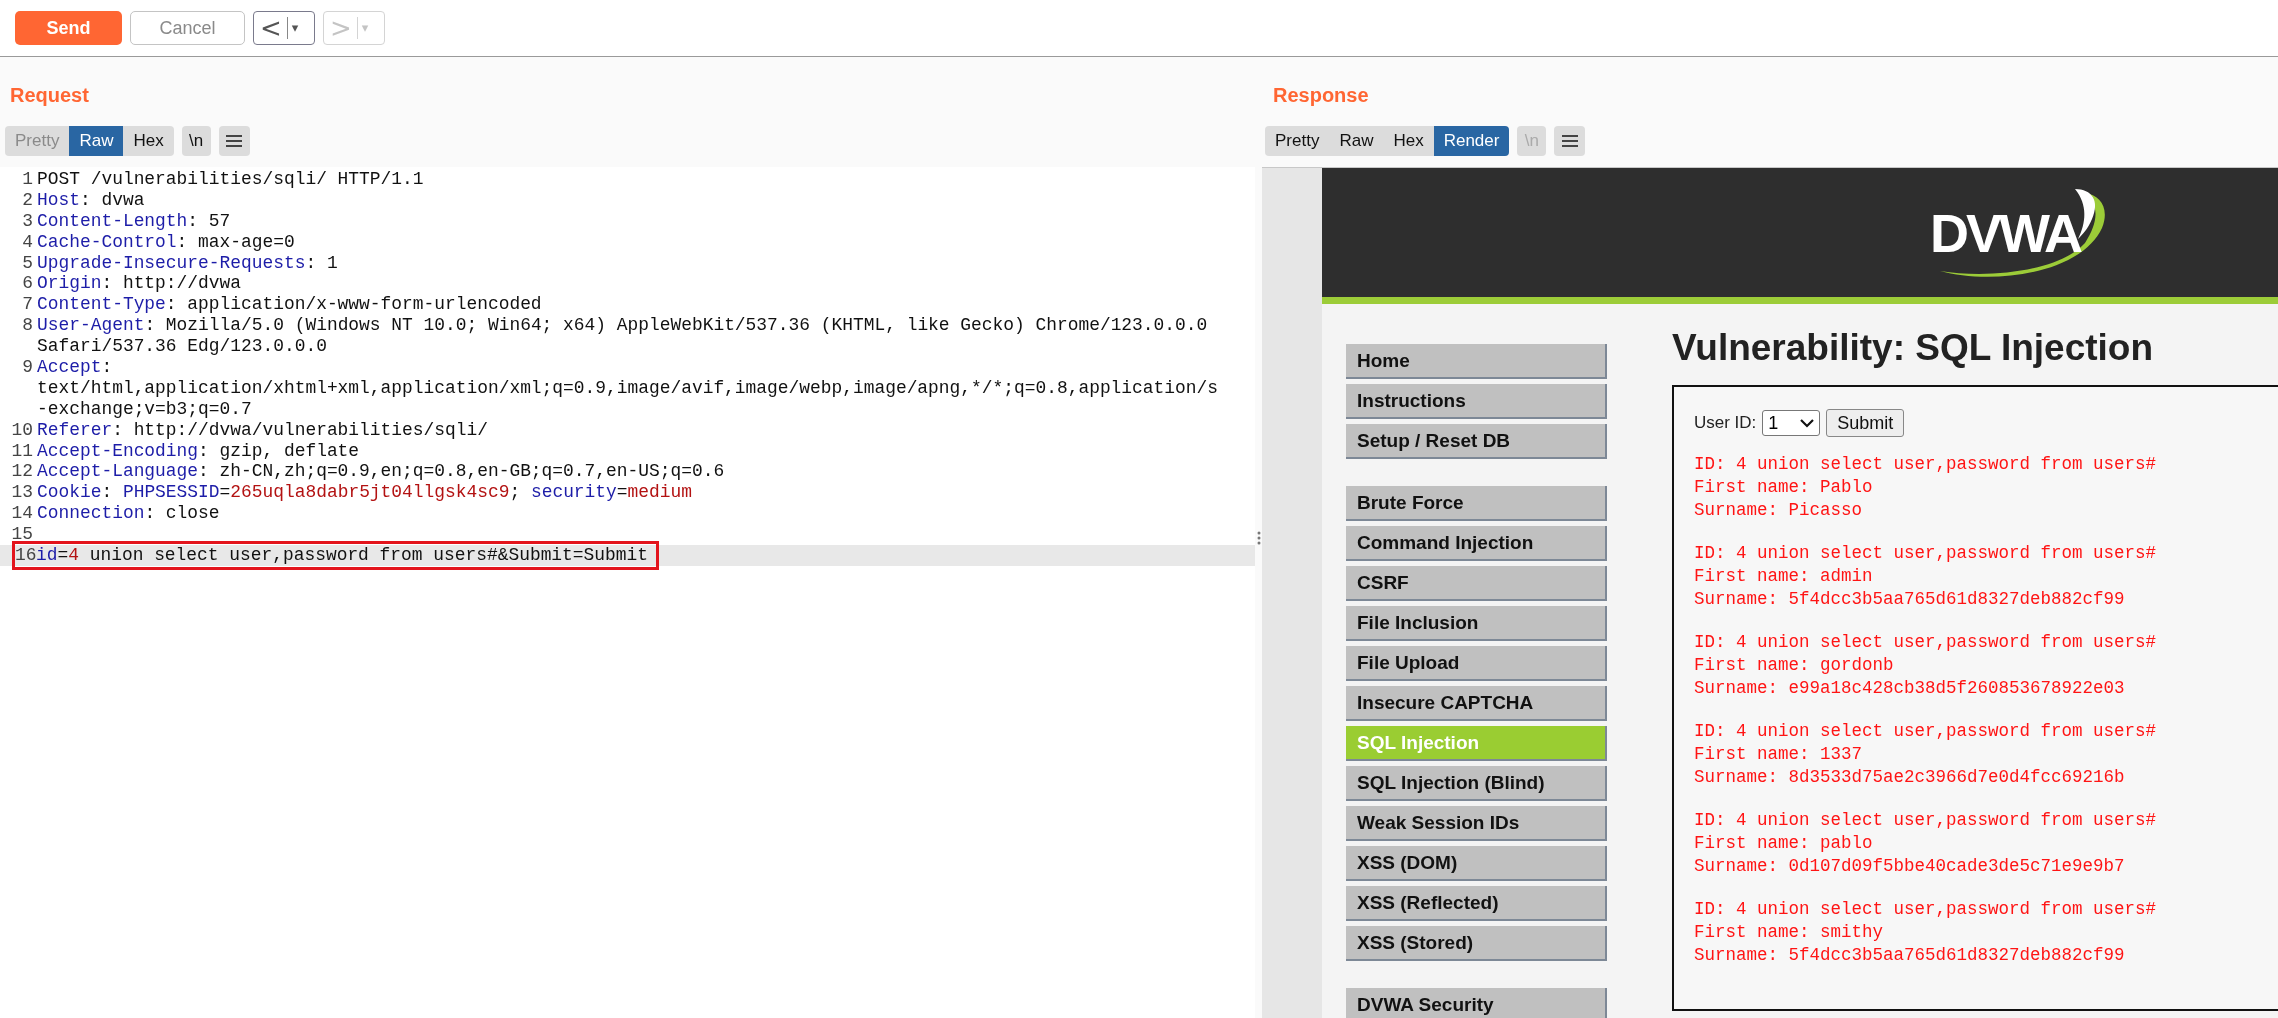  What do you see at coordinates (27, 326) in the screenshot?
I see `line-number: 8` at bounding box center [27, 326].